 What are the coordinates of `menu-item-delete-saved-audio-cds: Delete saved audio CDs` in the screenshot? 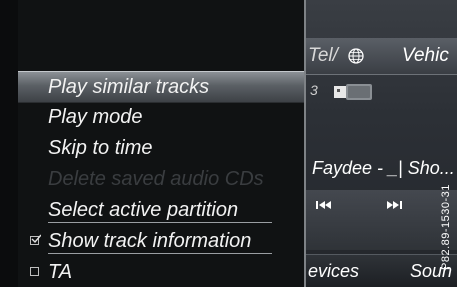 It's located at (161, 179).